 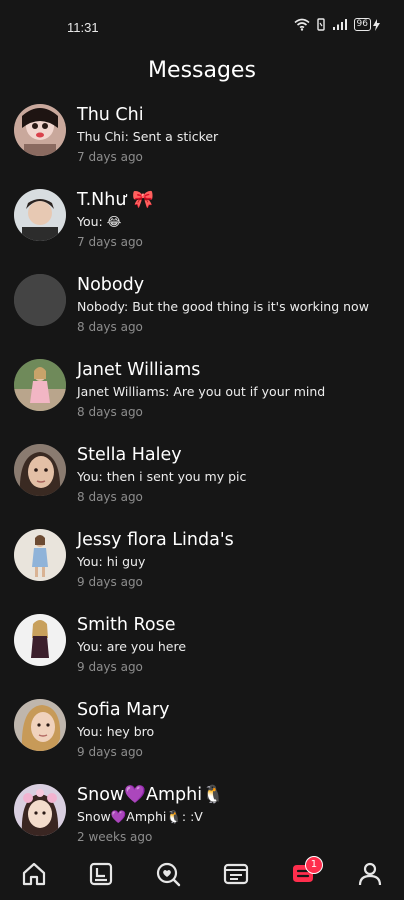 I want to click on conversation-preview: You: hey bro, so click(x=116, y=731).